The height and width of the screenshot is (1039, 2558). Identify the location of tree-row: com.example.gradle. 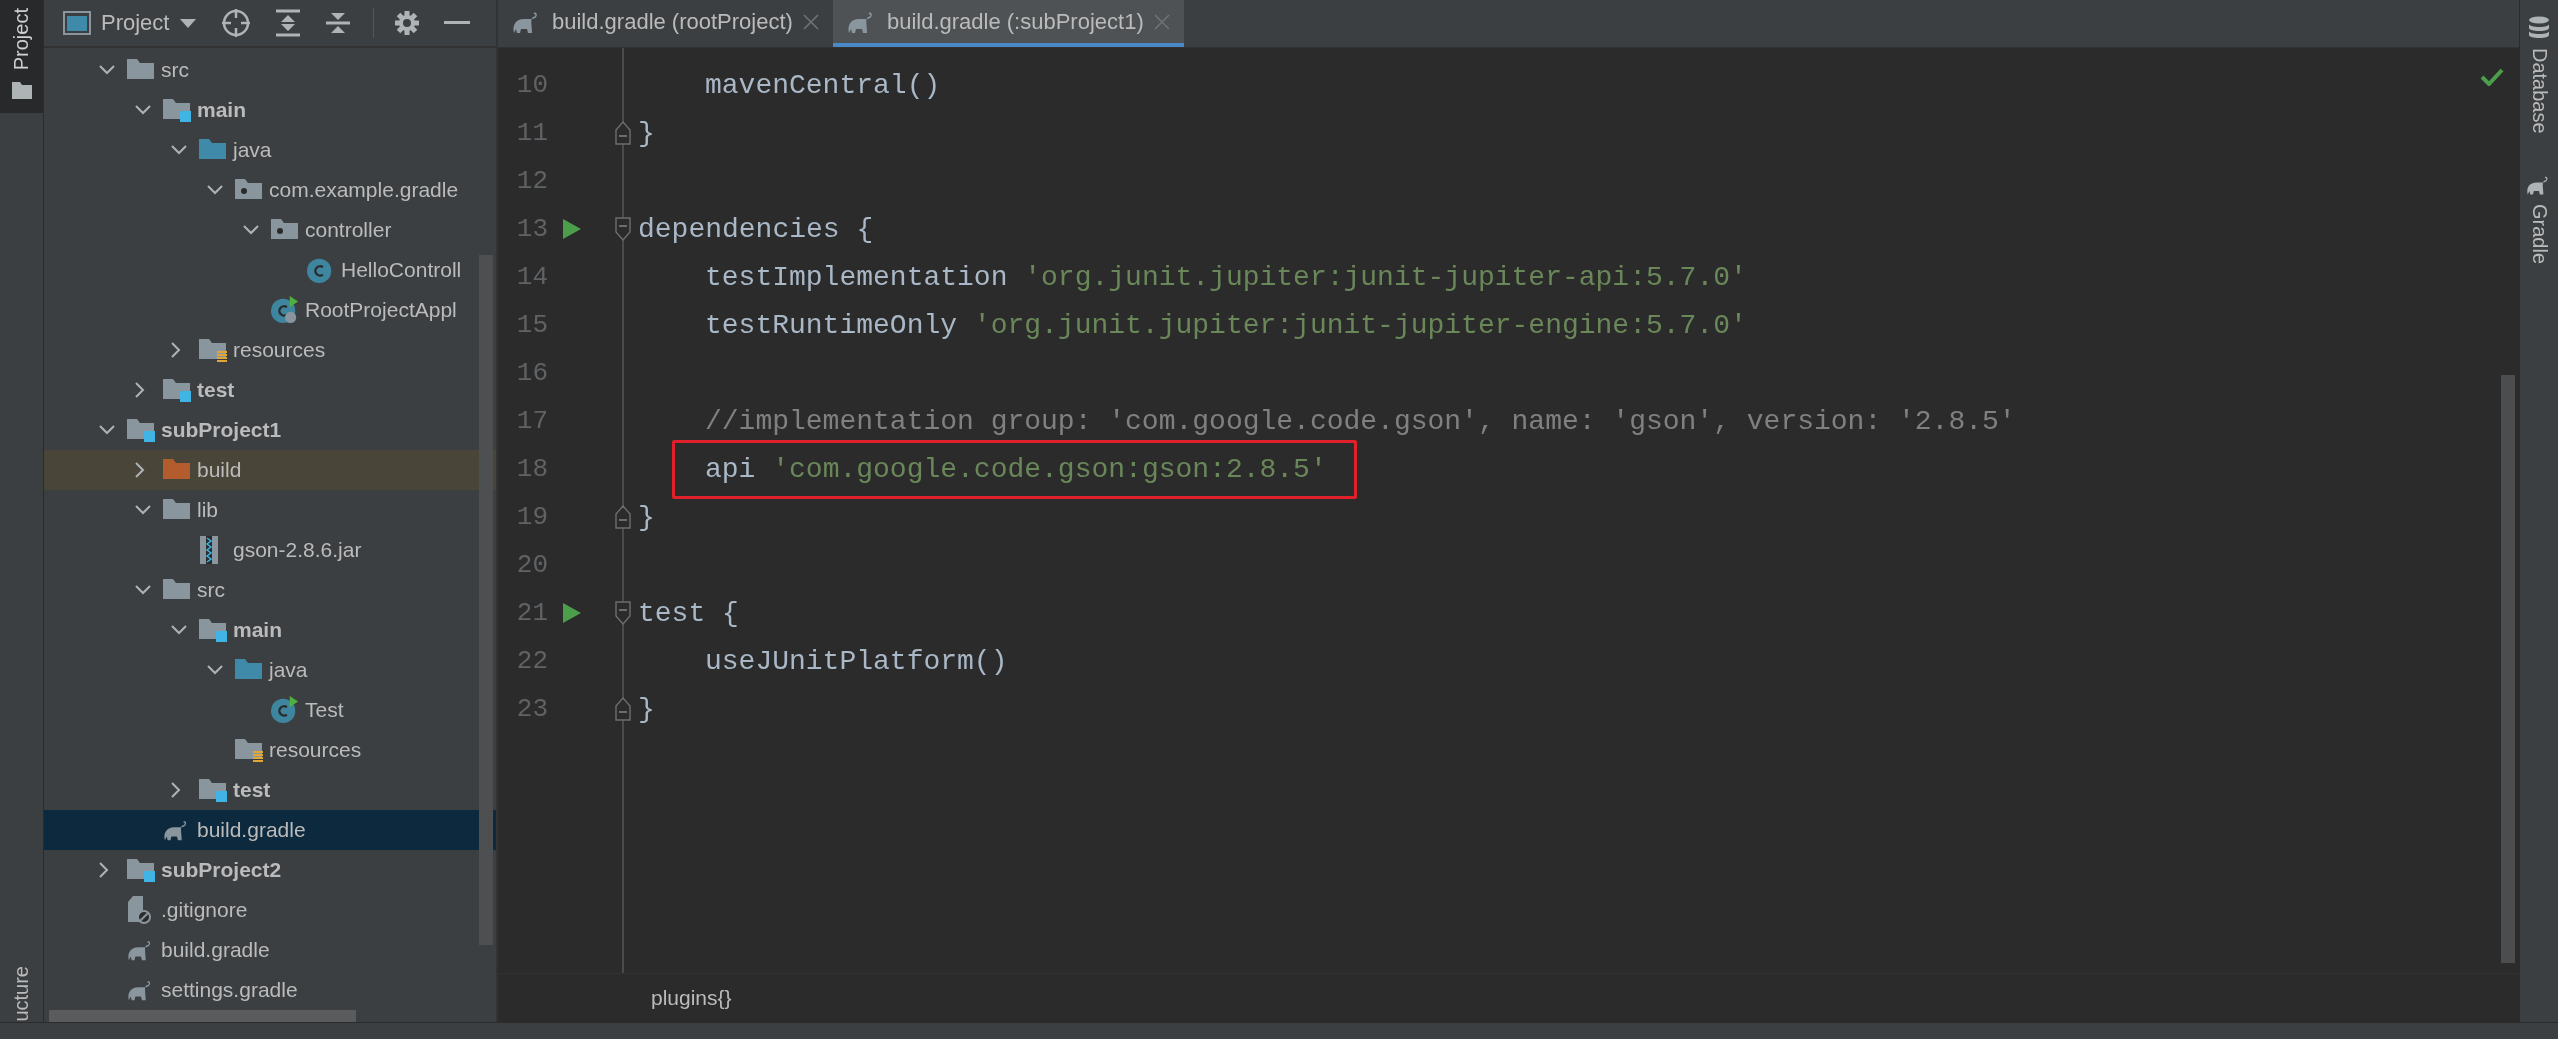
(270, 190).